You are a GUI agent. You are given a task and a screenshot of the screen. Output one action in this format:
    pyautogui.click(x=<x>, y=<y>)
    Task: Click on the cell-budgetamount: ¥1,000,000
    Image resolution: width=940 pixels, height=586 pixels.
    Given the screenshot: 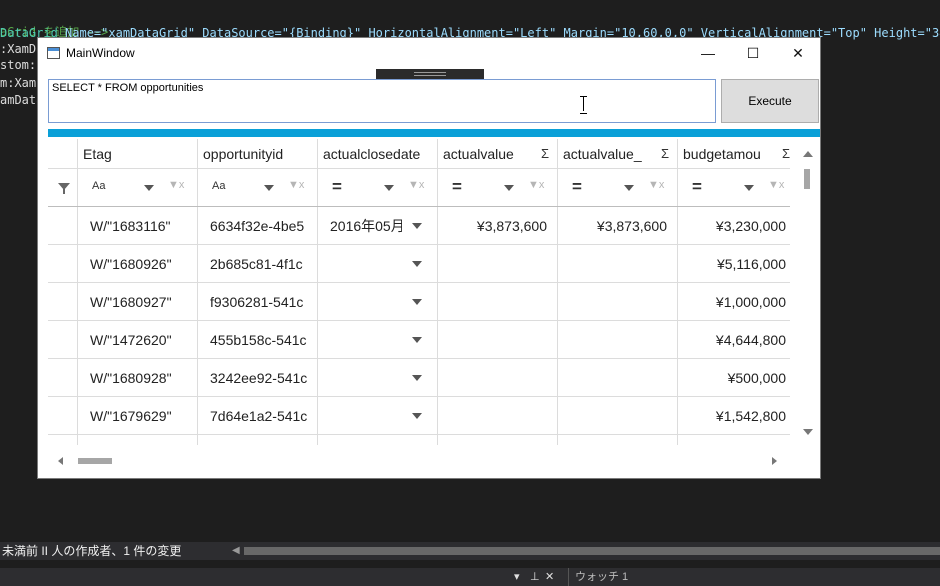 What is the action you would take?
    pyautogui.click(x=734, y=301)
    